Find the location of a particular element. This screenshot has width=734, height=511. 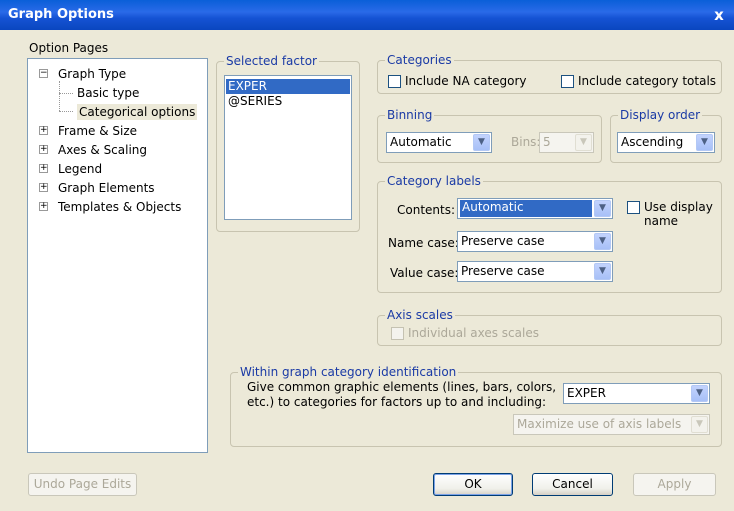

include-na-checkbox is located at coordinates (394, 81).